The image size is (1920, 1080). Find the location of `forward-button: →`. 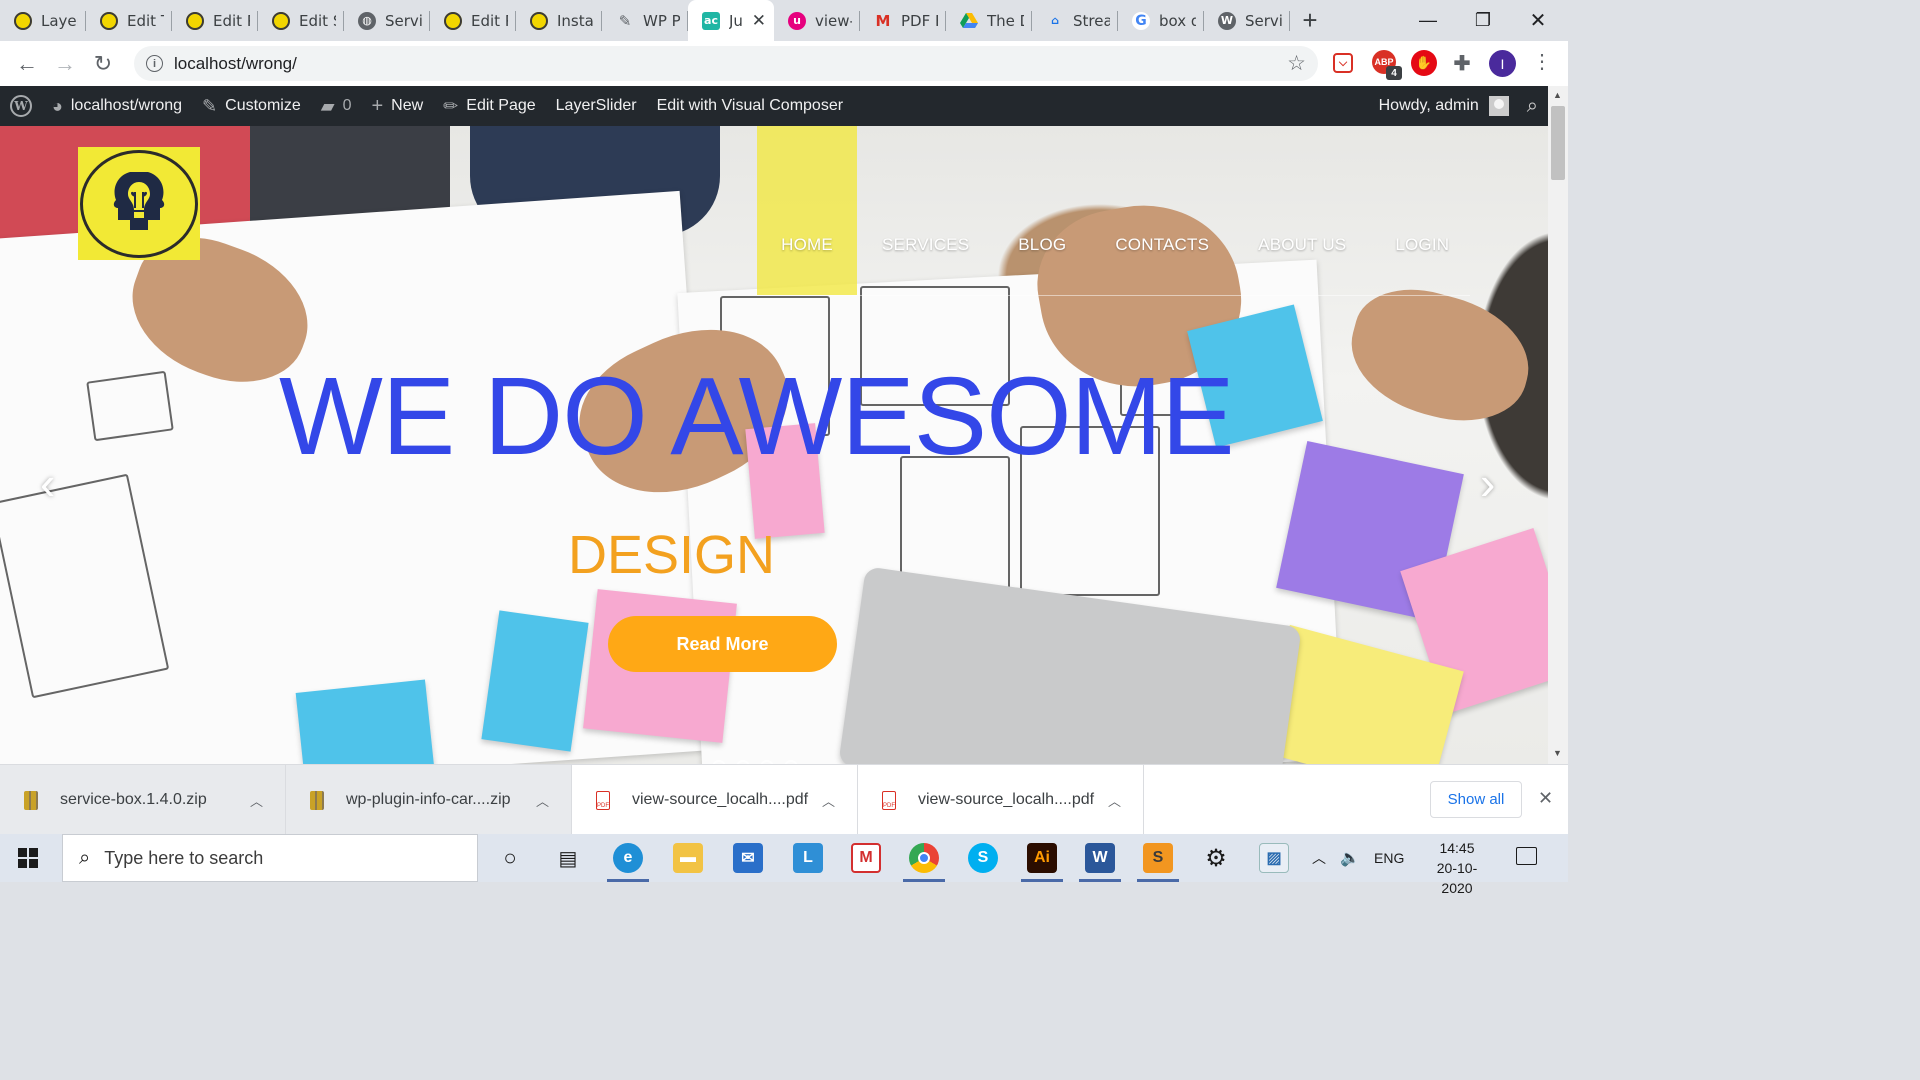

forward-button: → is located at coordinates (65, 64).